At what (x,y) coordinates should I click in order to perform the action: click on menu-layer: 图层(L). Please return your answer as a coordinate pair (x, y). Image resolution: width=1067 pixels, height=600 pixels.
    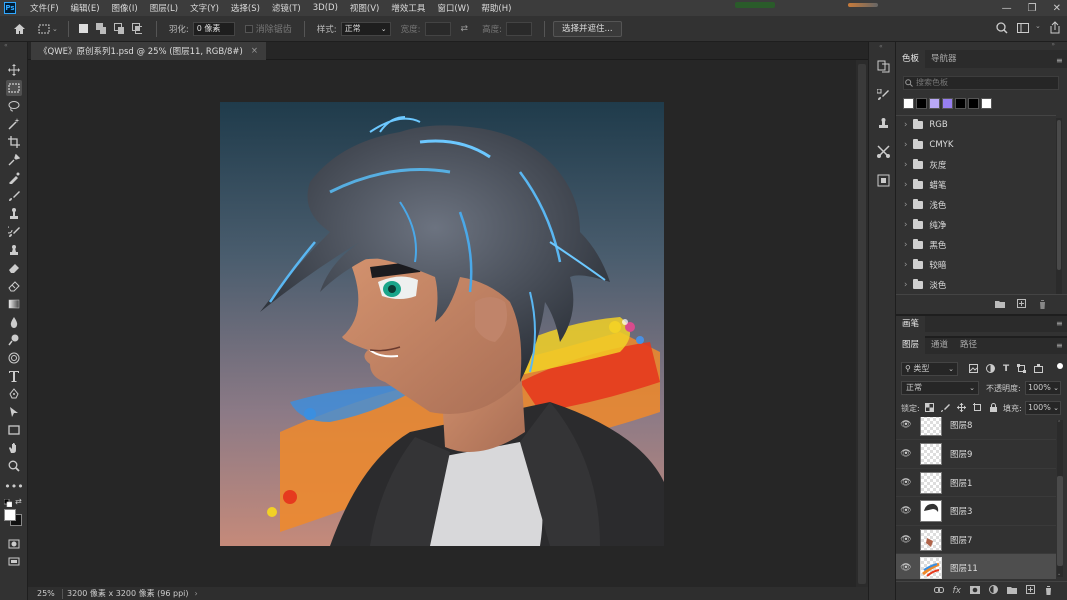
    Looking at the image, I should click on (164, 8).